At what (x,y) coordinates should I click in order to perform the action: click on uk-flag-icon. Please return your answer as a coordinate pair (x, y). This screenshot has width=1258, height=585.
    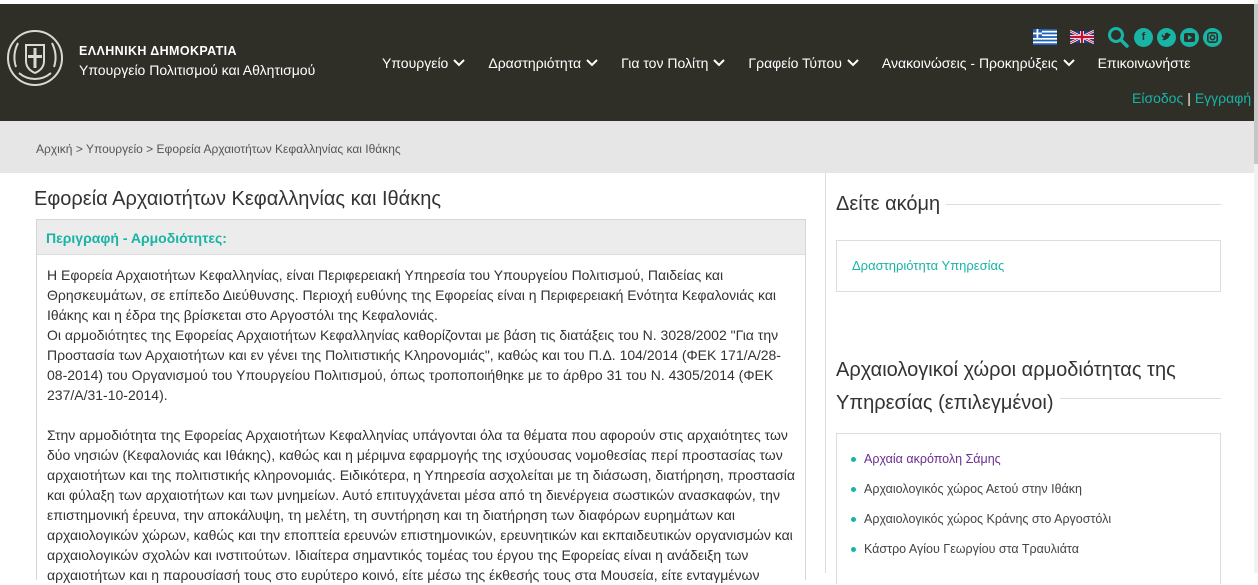
    Looking at the image, I should click on (1082, 37).